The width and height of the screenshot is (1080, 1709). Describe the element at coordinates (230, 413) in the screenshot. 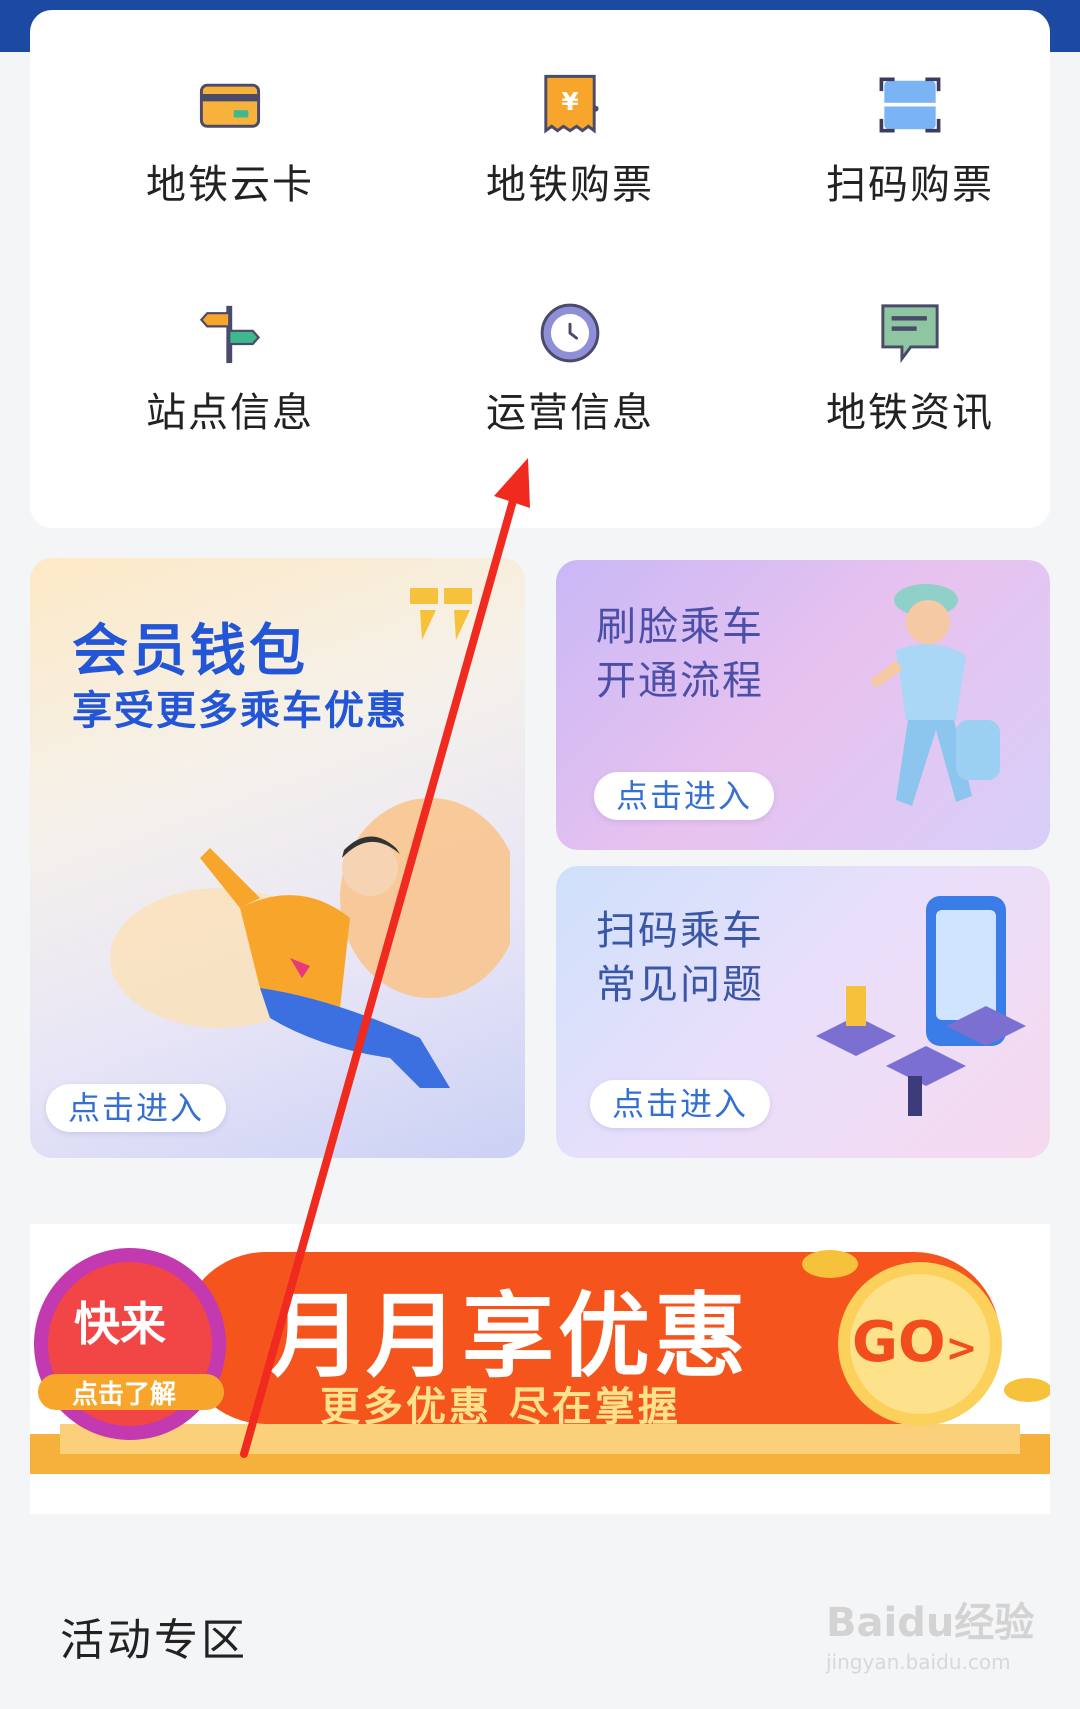

I see `service-label: 站点信息` at that location.